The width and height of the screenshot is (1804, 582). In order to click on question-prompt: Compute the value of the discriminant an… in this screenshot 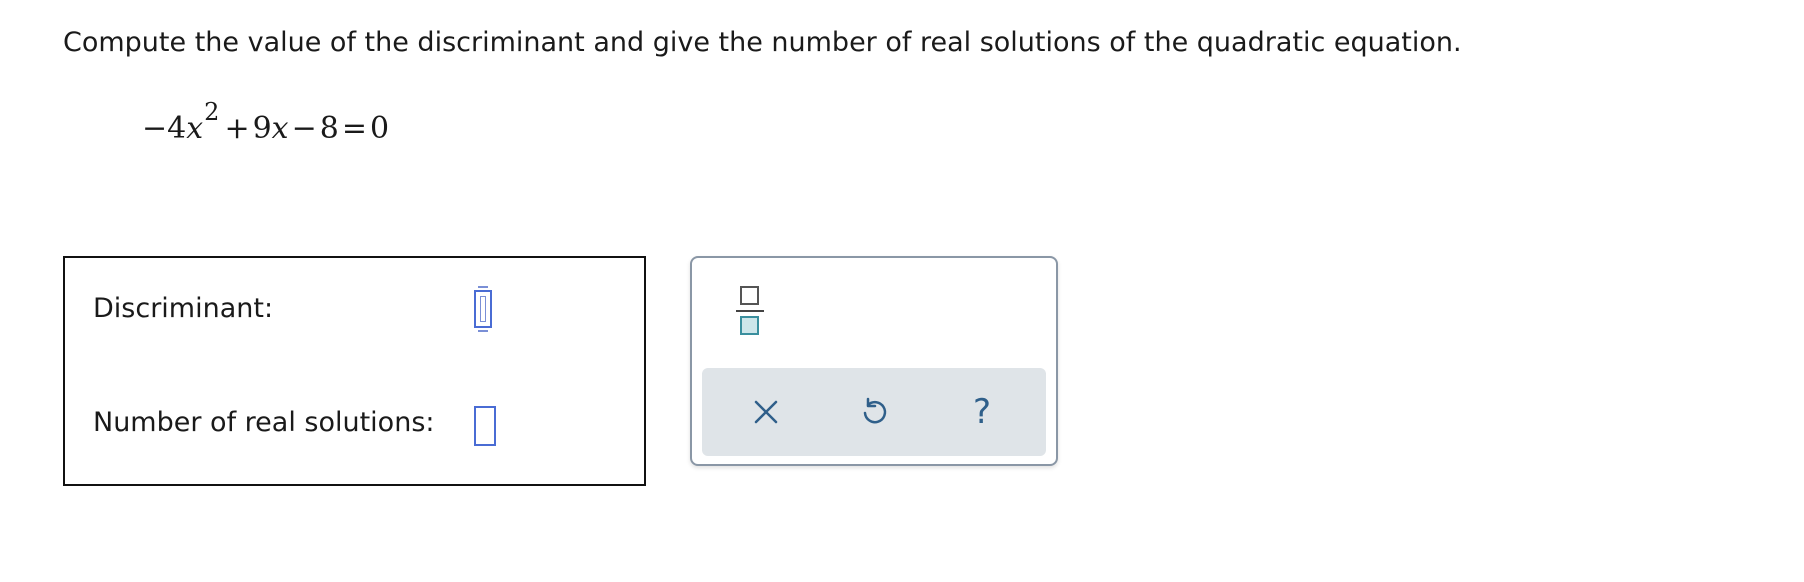, I will do `click(762, 42)`.